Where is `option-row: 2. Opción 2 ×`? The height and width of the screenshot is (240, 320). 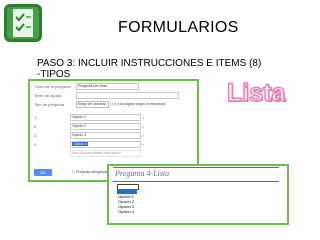 option-row: 2. Opción 2 × is located at coordinates (113, 127).